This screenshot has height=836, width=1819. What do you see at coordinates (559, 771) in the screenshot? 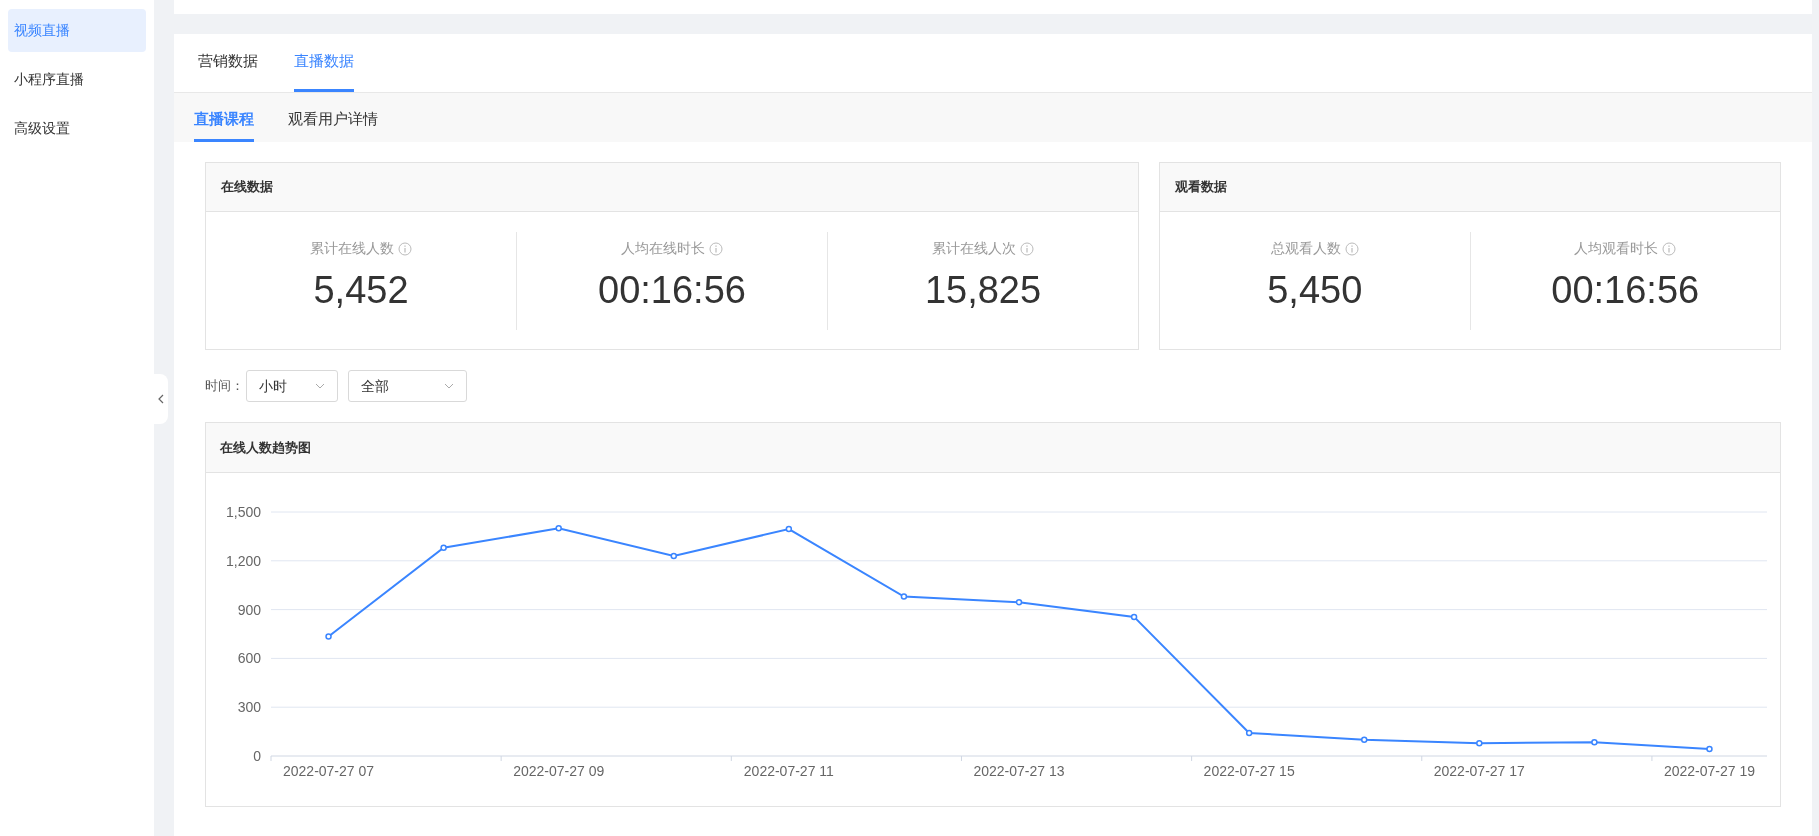
I see `x-tick-label: 2022-07-27 09` at bounding box center [559, 771].